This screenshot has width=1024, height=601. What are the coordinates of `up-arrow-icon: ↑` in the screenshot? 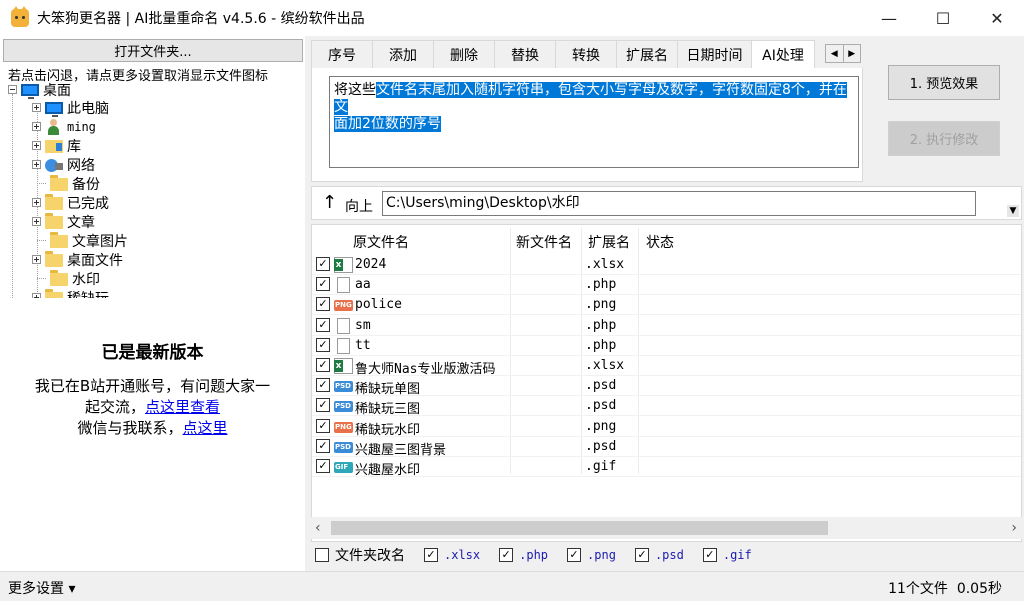 It's located at (329, 202).